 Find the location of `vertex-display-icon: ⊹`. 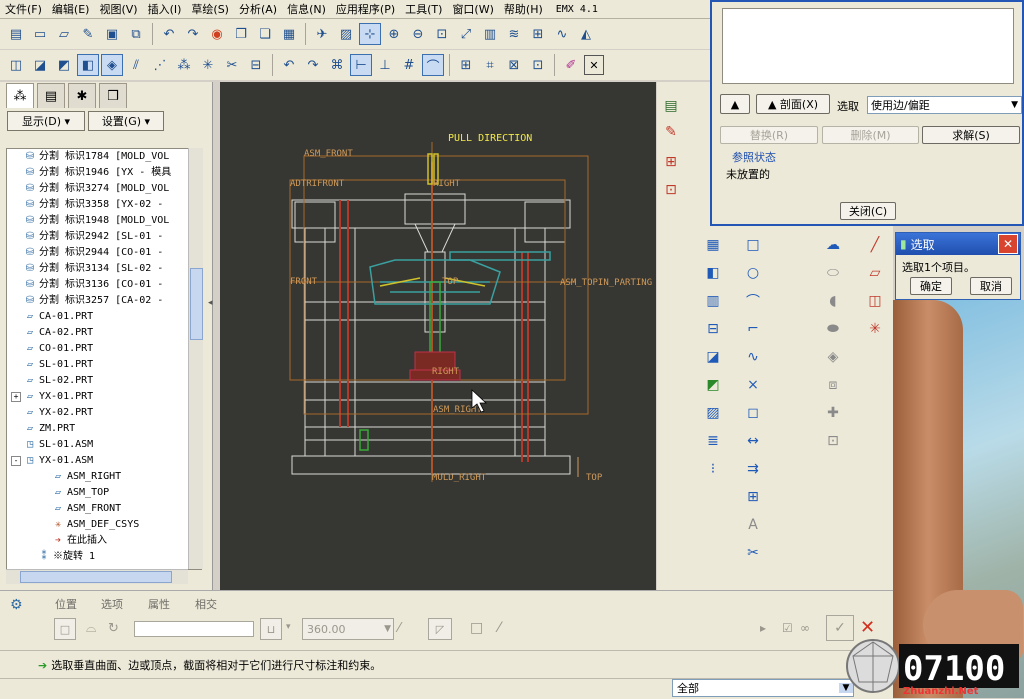

vertex-display-icon: ⊹ is located at coordinates (370, 34).